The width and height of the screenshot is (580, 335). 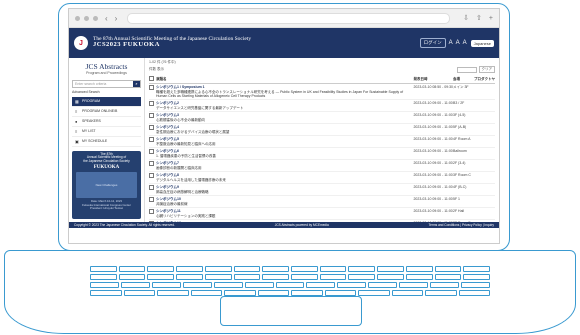 What do you see at coordinates (106, 142) in the screenshot?
I see `sidebar-item-my-schedule: ▣ MY SCHEDULE` at bounding box center [106, 142].